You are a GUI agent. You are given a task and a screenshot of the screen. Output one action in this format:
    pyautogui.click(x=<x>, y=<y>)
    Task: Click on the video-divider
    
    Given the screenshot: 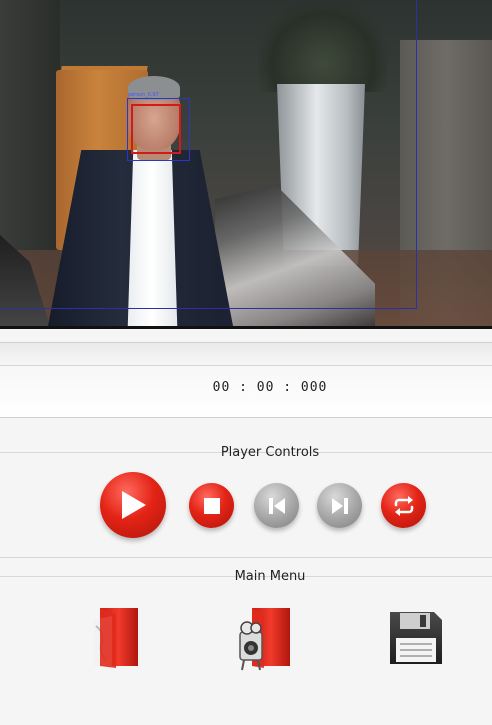 What is the action you would take?
    pyautogui.click(x=246, y=327)
    